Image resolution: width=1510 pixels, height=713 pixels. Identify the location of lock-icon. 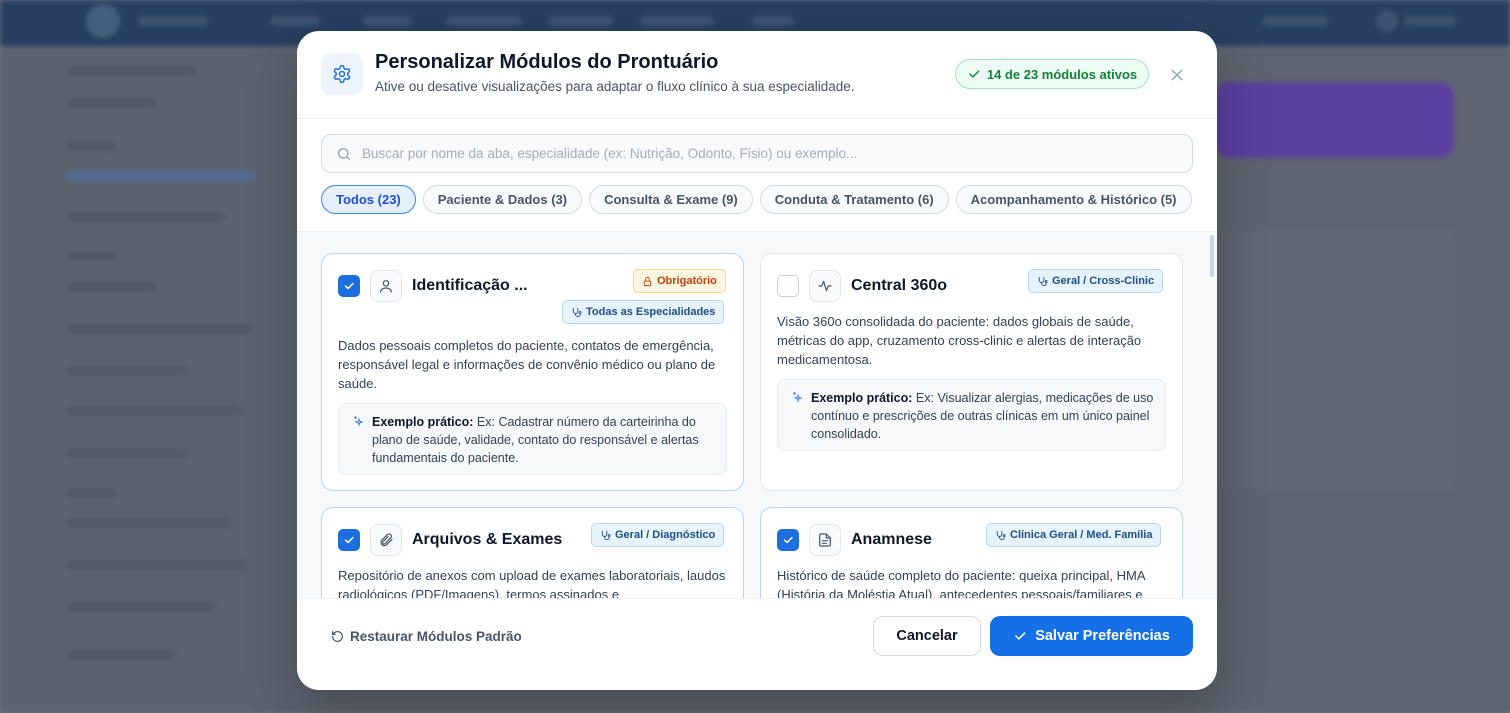
(647, 281).